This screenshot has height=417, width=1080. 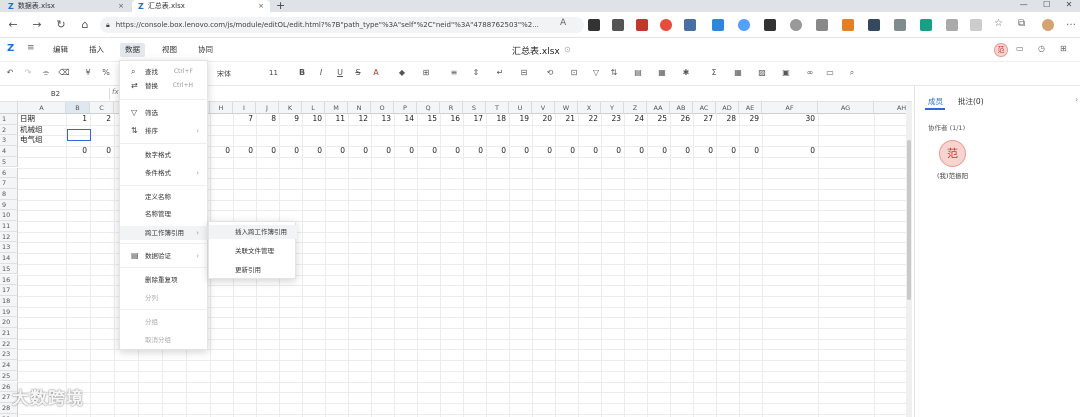 I want to click on row-header: 15, so click(x=9, y=269).